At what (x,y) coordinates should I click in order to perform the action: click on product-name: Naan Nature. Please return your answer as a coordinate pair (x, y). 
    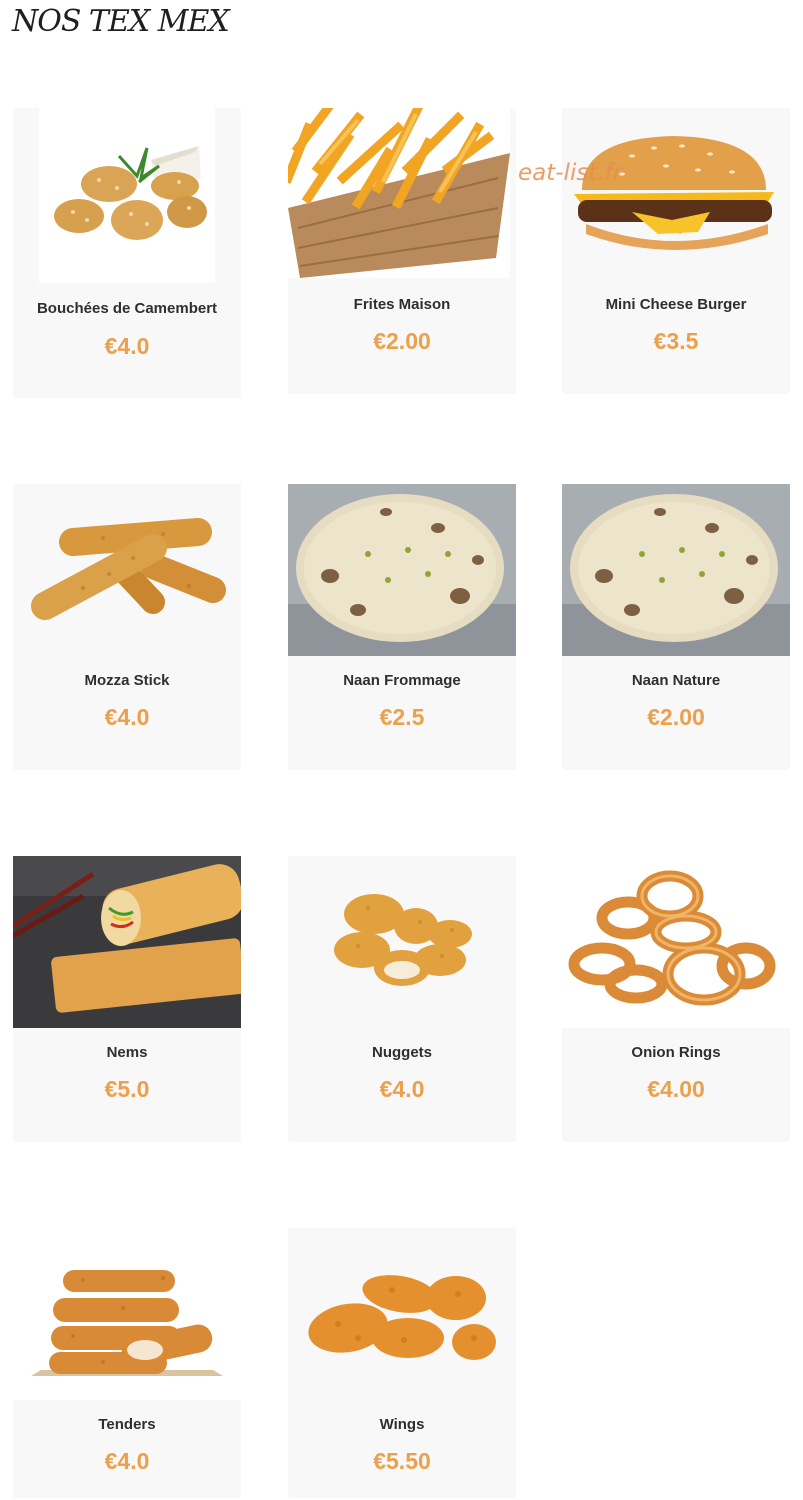
    Looking at the image, I should click on (676, 680).